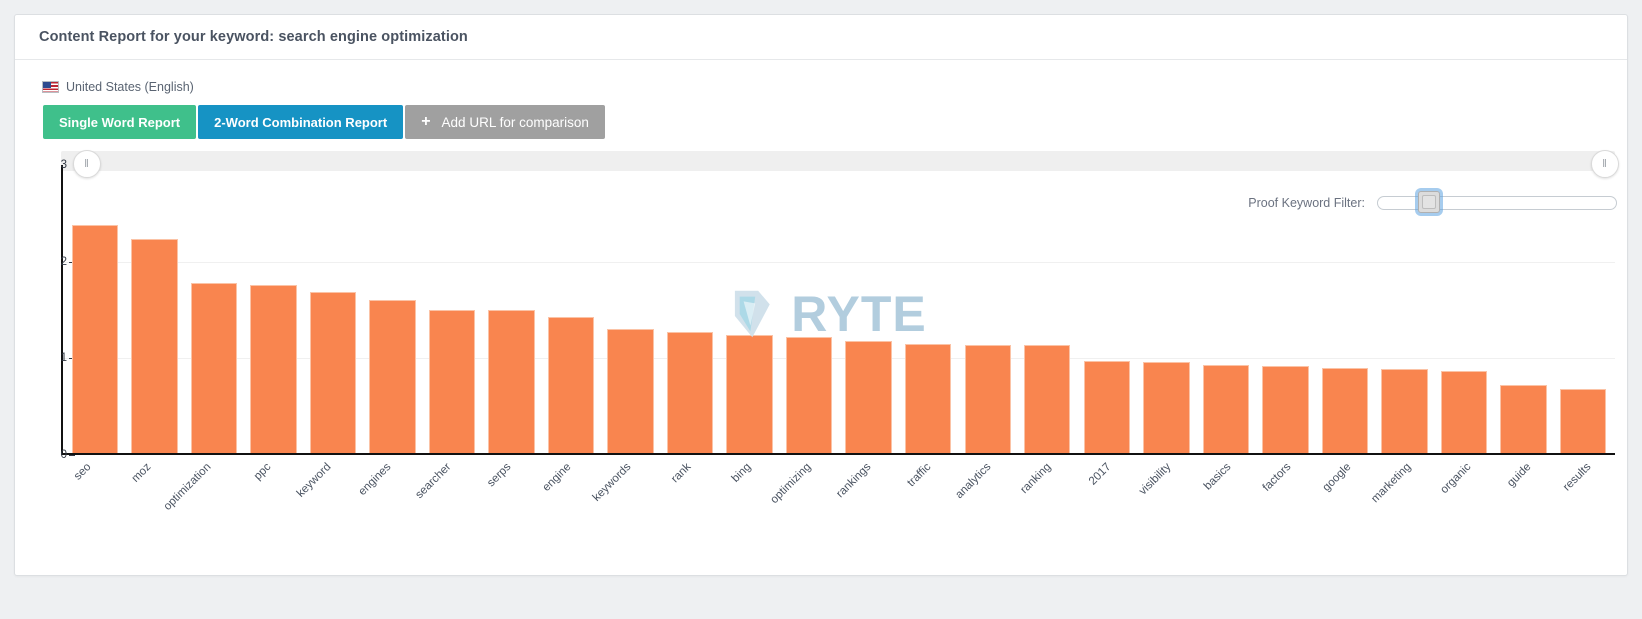 This screenshot has height=619, width=1642. I want to click on x-axis-label-slot: ppc, so click(265, 485).